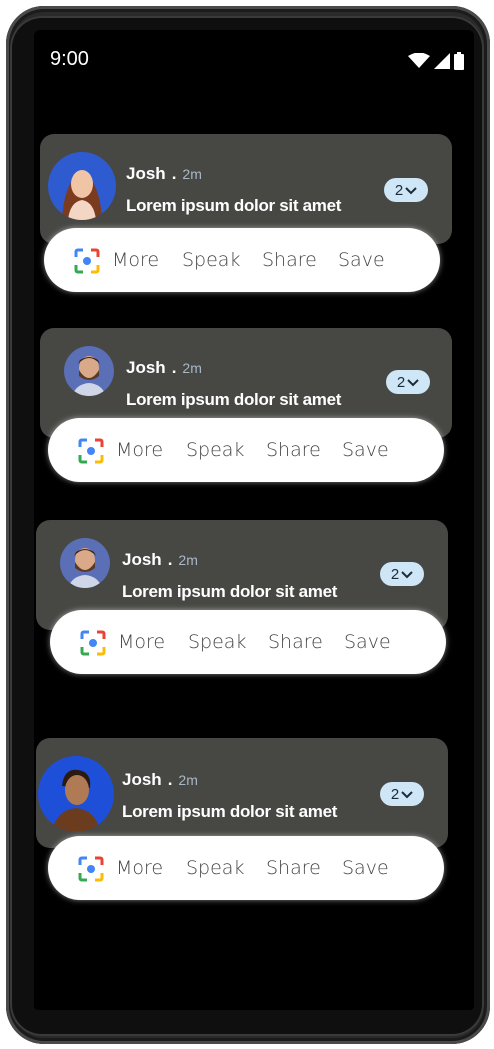  Describe the element at coordinates (419, 63) in the screenshot. I see `wifi-icon` at that location.